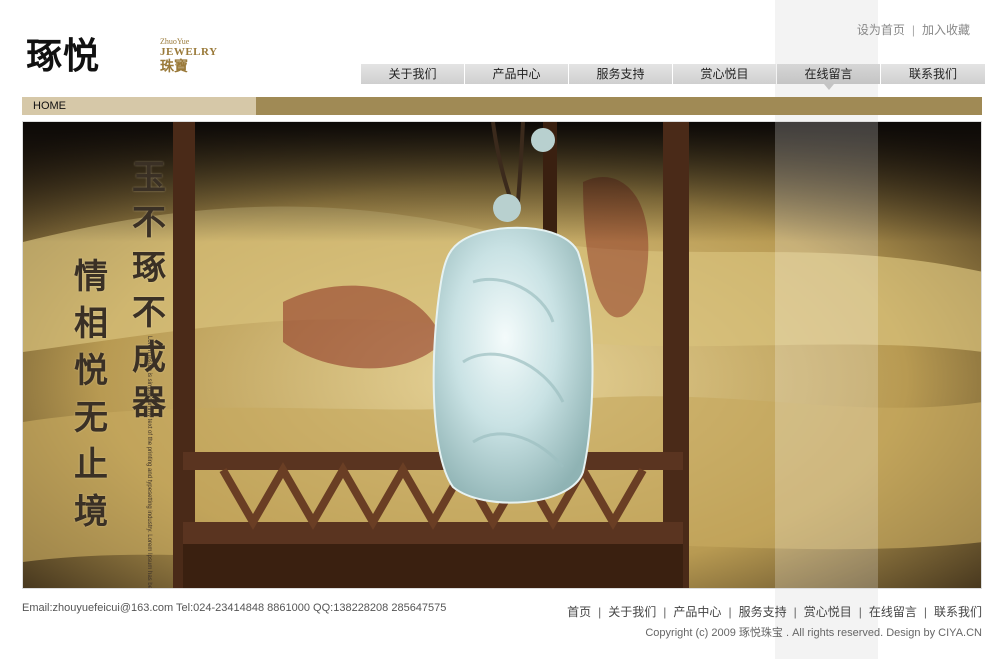  Describe the element at coordinates (697, 612) in the screenshot. I see `footer-link-products: 产品中心` at that location.